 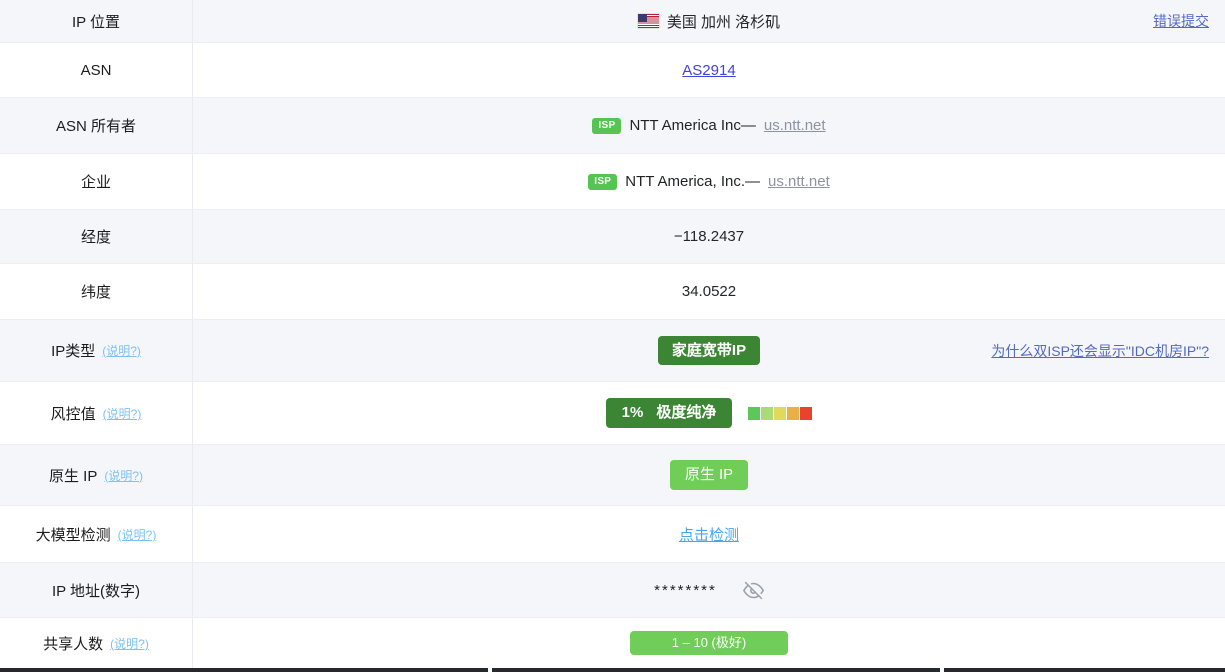 What do you see at coordinates (1181, 21) in the screenshot?
I see `error-submit-link: 错误提交` at bounding box center [1181, 21].